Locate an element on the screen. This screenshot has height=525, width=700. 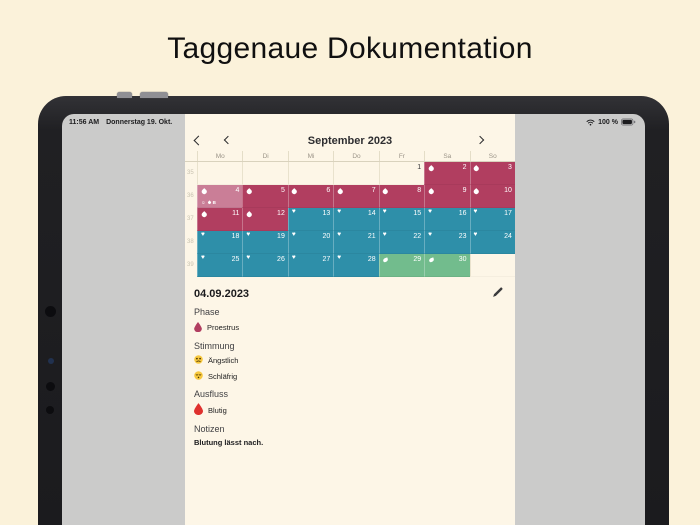
calendar-day-cell: 11 is located at coordinates (220, 219).